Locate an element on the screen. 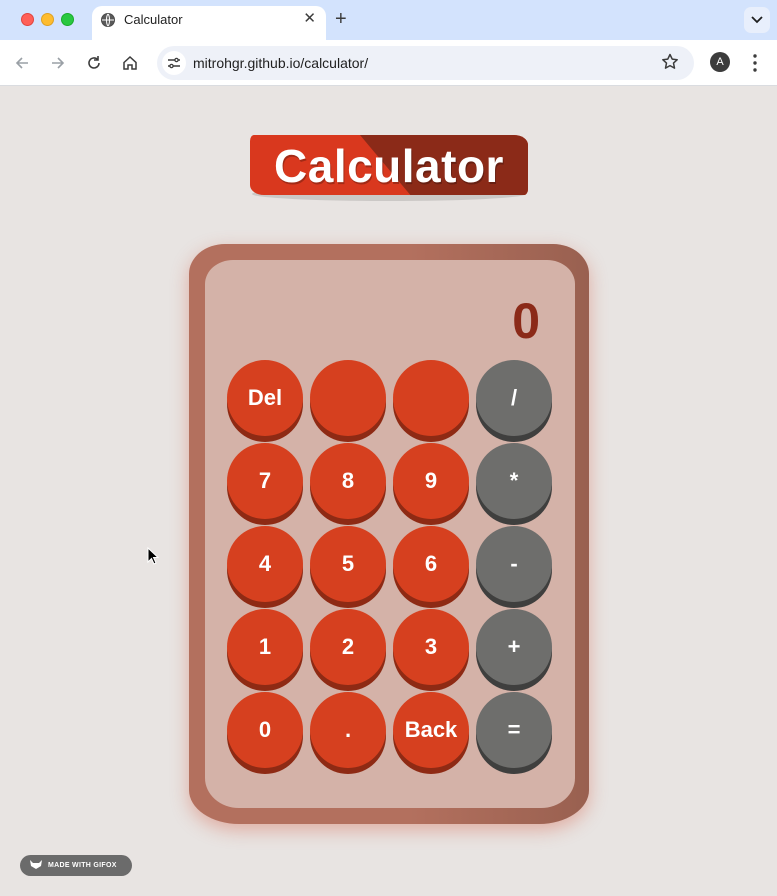 The image size is (777, 896). globe-icon is located at coordinates (108, 20).